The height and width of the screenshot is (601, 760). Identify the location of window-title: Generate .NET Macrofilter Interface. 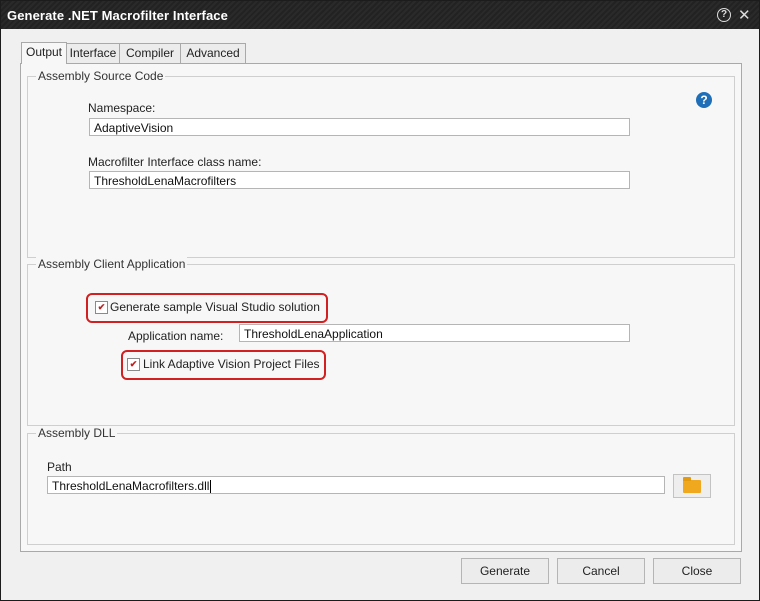
(117, 15).